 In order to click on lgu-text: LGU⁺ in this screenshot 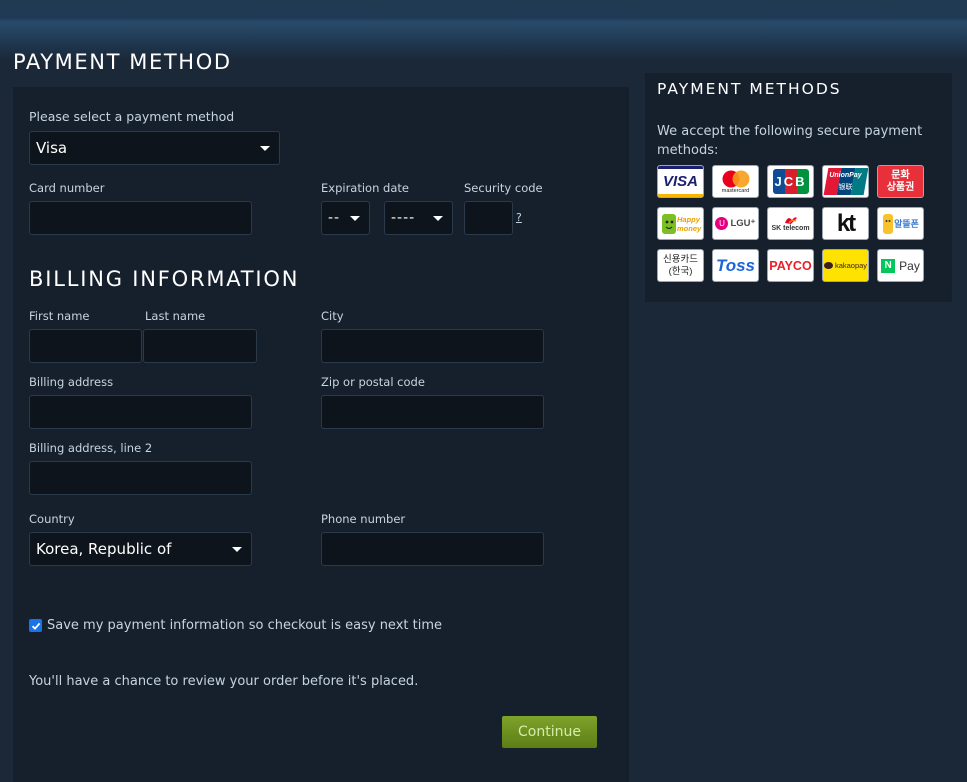, I will do `click(743, 223)`.